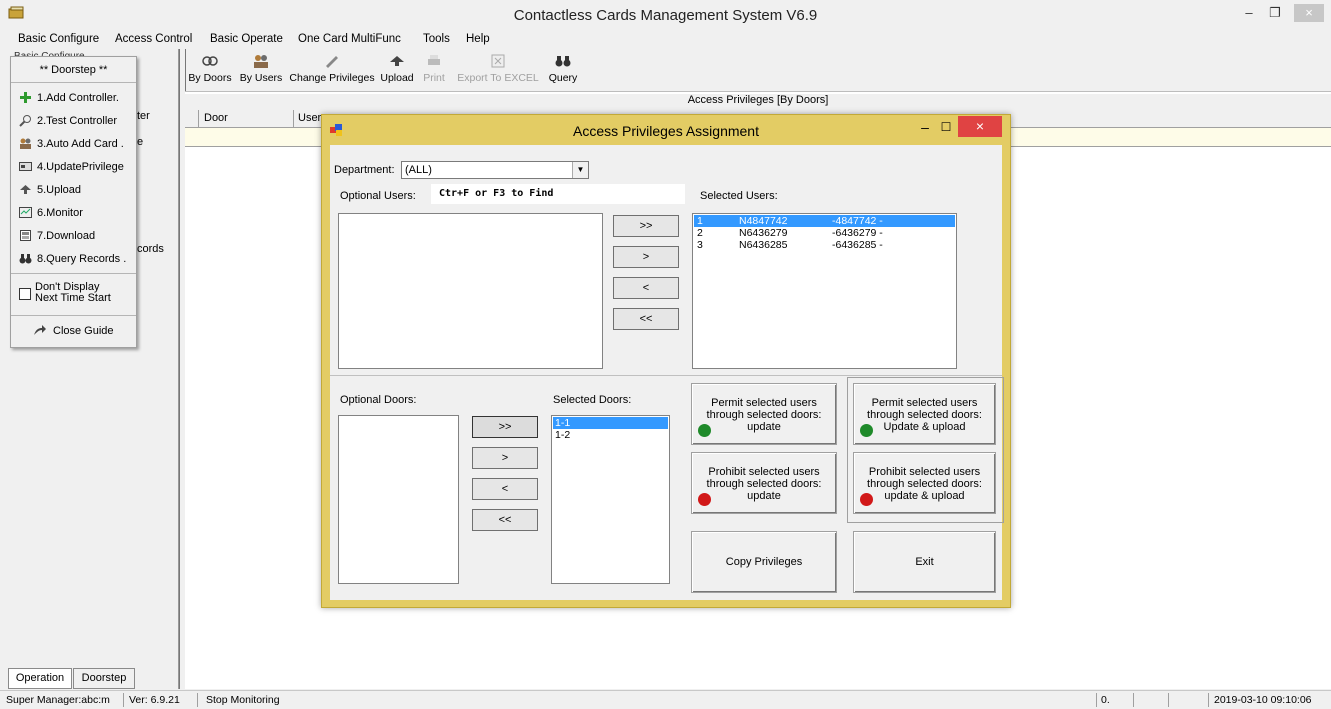 The height and width of the screenshot is (709, 1331). What do you see at coordinates (434, 70) in the screenshot?
I see `print-button: Print` at bounding box center [434, 70].